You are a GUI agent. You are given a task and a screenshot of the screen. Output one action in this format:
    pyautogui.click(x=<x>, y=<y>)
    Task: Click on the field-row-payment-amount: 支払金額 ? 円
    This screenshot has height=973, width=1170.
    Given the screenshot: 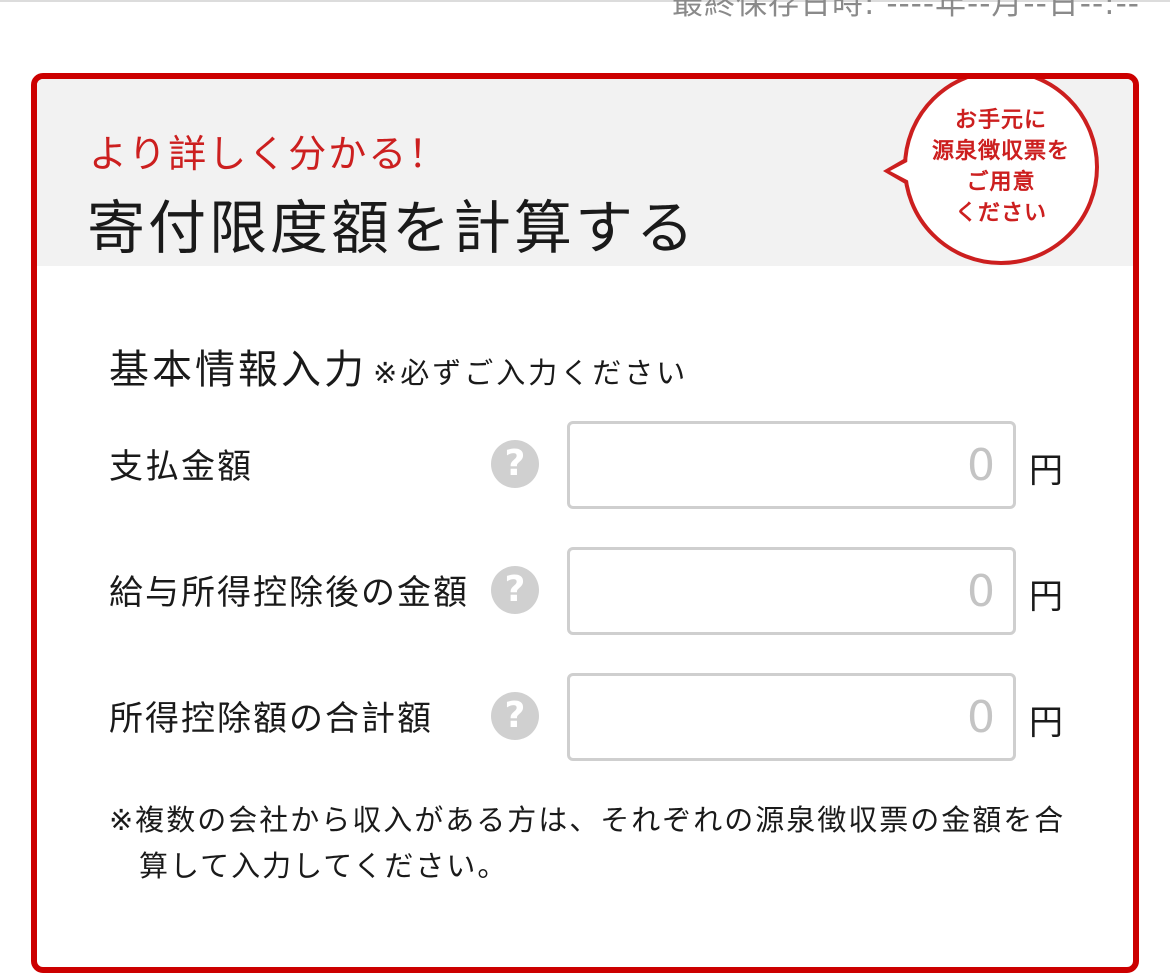 What is the action you would take?
    pyautogui.click(x=585, y=466)
    